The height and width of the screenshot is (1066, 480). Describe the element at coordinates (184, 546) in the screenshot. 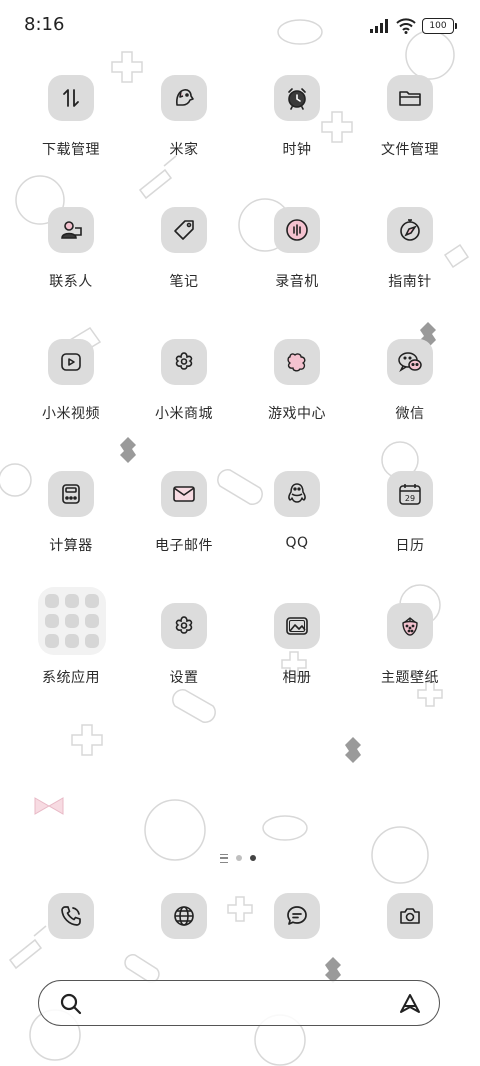

I see `app-label: 电子邮件` at that location.